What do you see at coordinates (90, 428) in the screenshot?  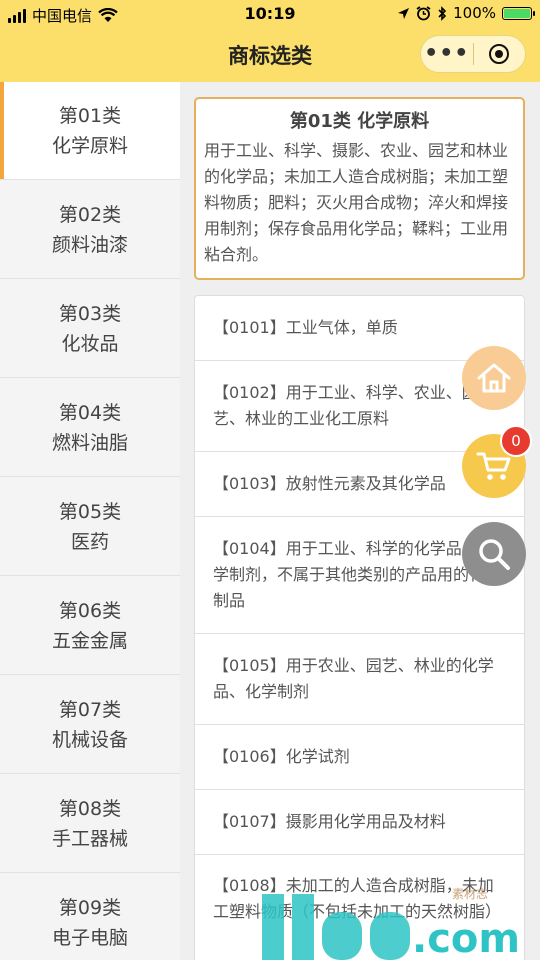 I see `sidebar-item-04: 第04类 燃料油脂` at bounding box center [90, 428].